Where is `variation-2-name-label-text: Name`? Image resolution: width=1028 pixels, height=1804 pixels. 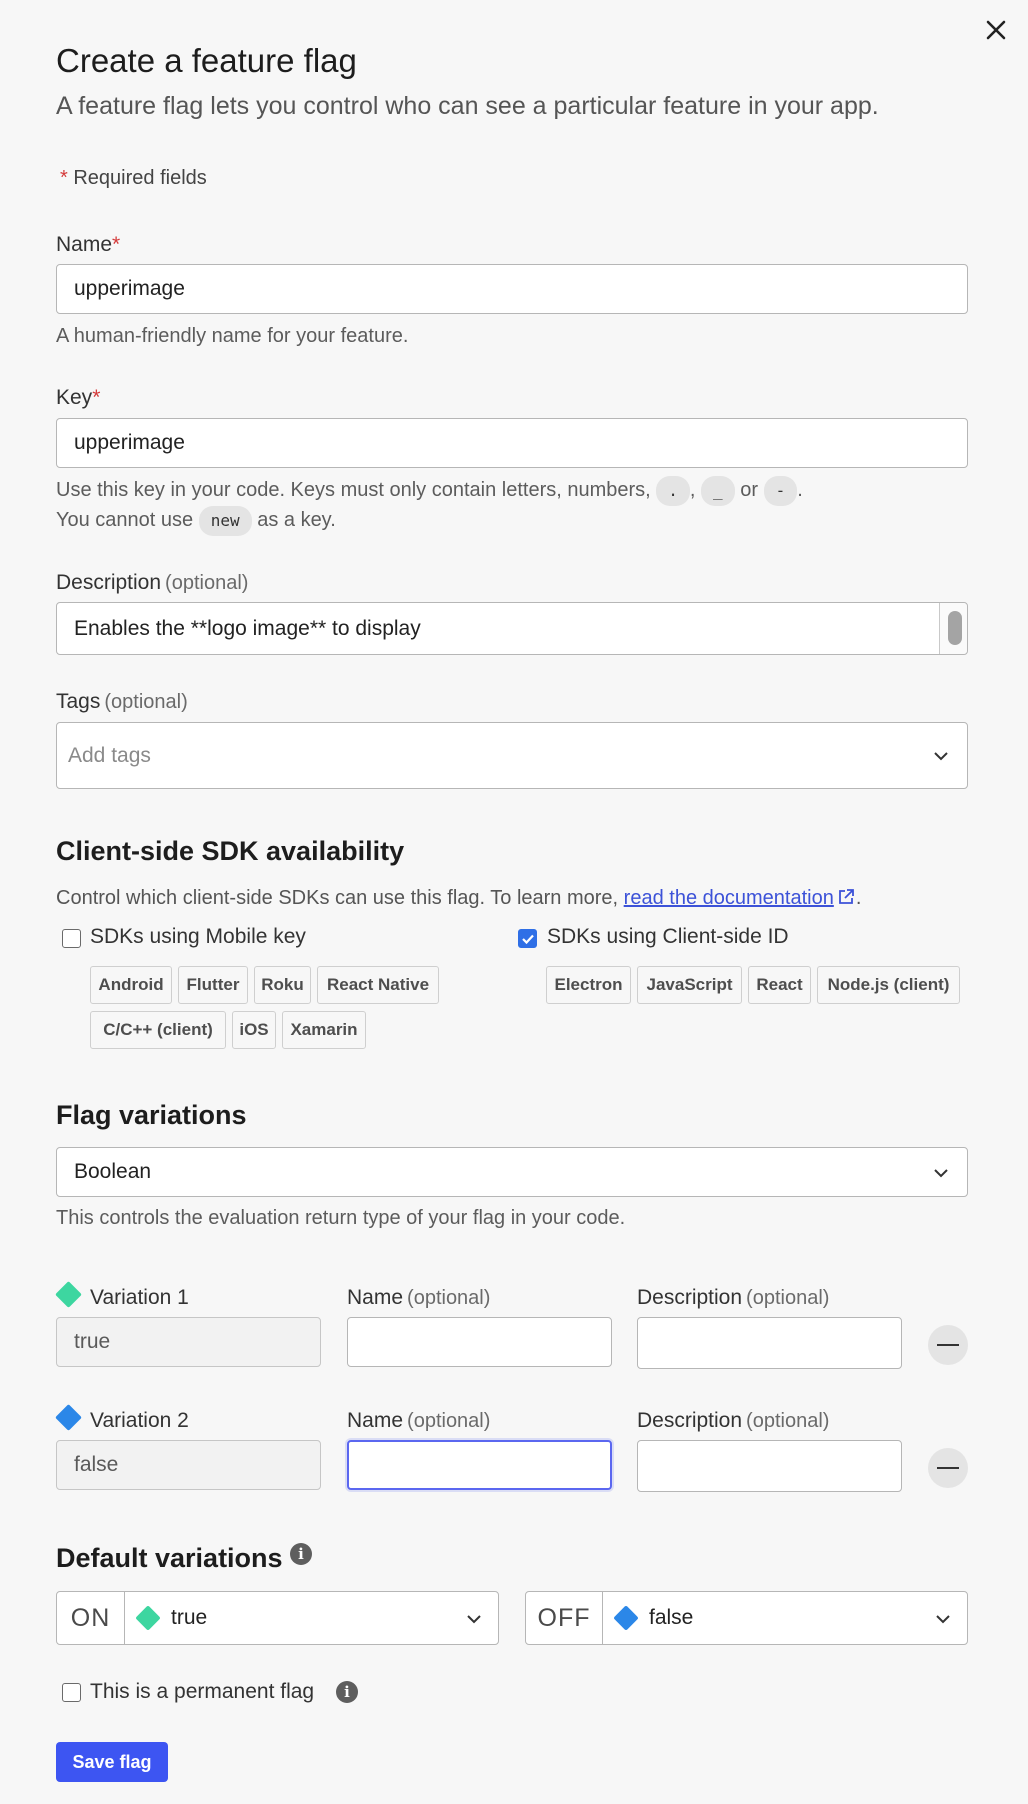 variation-2-name-label-text: Name is located at coordinates (375, 1420).